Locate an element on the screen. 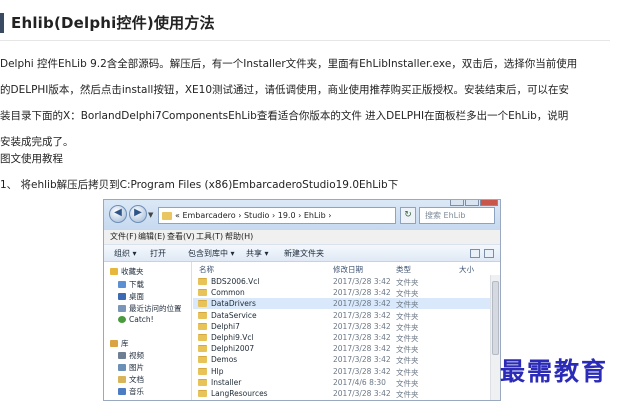 Image resolution: width=624 pixels, height=401 pixels. file-row: Delphi7 2017/3/28 3:42 文件夹 is located at coordinates (341, 326).